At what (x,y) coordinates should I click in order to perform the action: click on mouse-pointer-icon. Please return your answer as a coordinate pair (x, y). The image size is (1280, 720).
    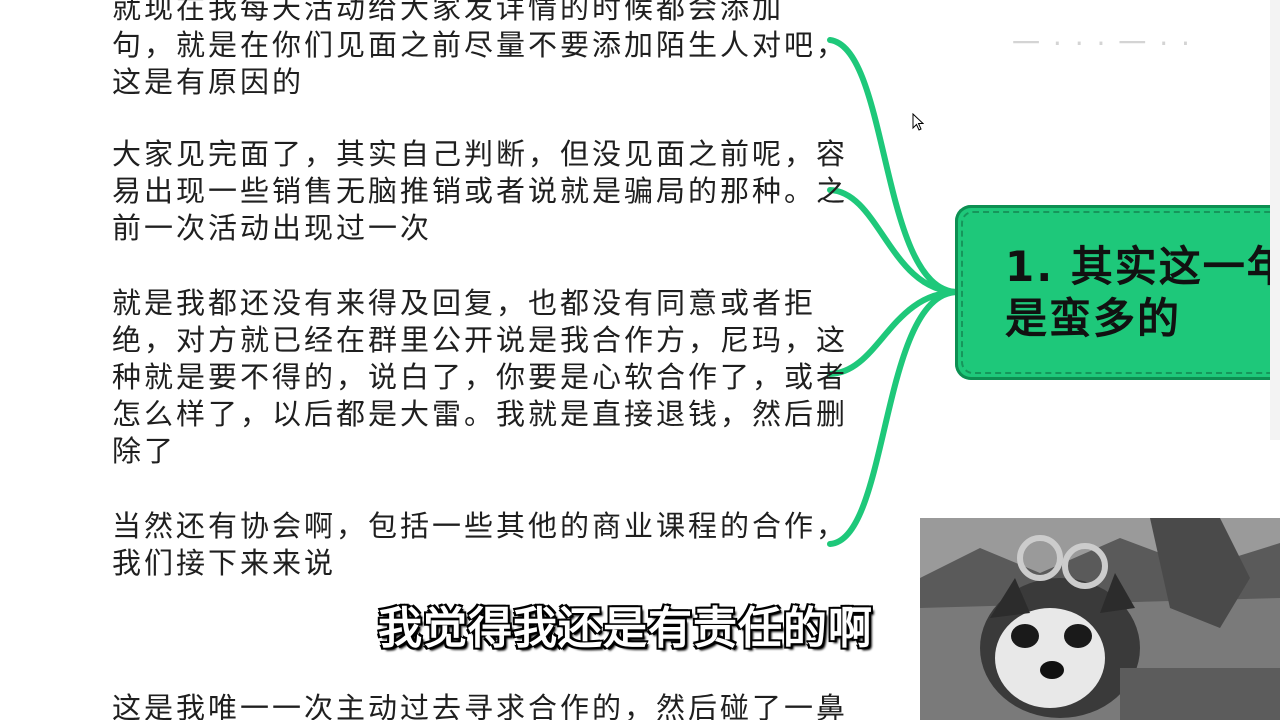
    Looking at the image, I should click on (918, 122).